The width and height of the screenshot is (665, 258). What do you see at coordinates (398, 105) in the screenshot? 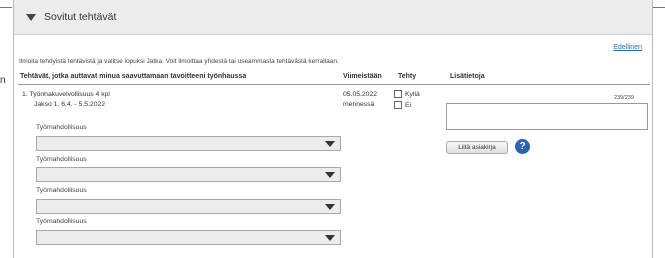
I see `no-checkbox` at bounding box center [398, 105].